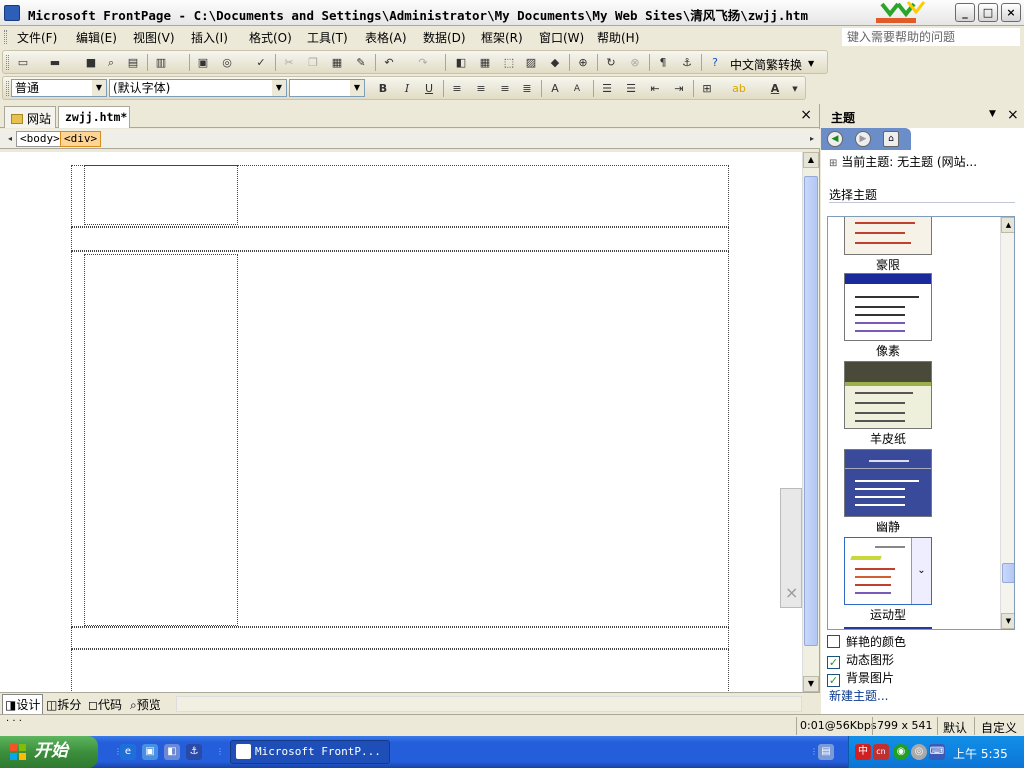 The width and height of the screenshot is (1024, 768). I want to click on tab-zwjj-htm: zwjj.htm*, so click(94, 117).